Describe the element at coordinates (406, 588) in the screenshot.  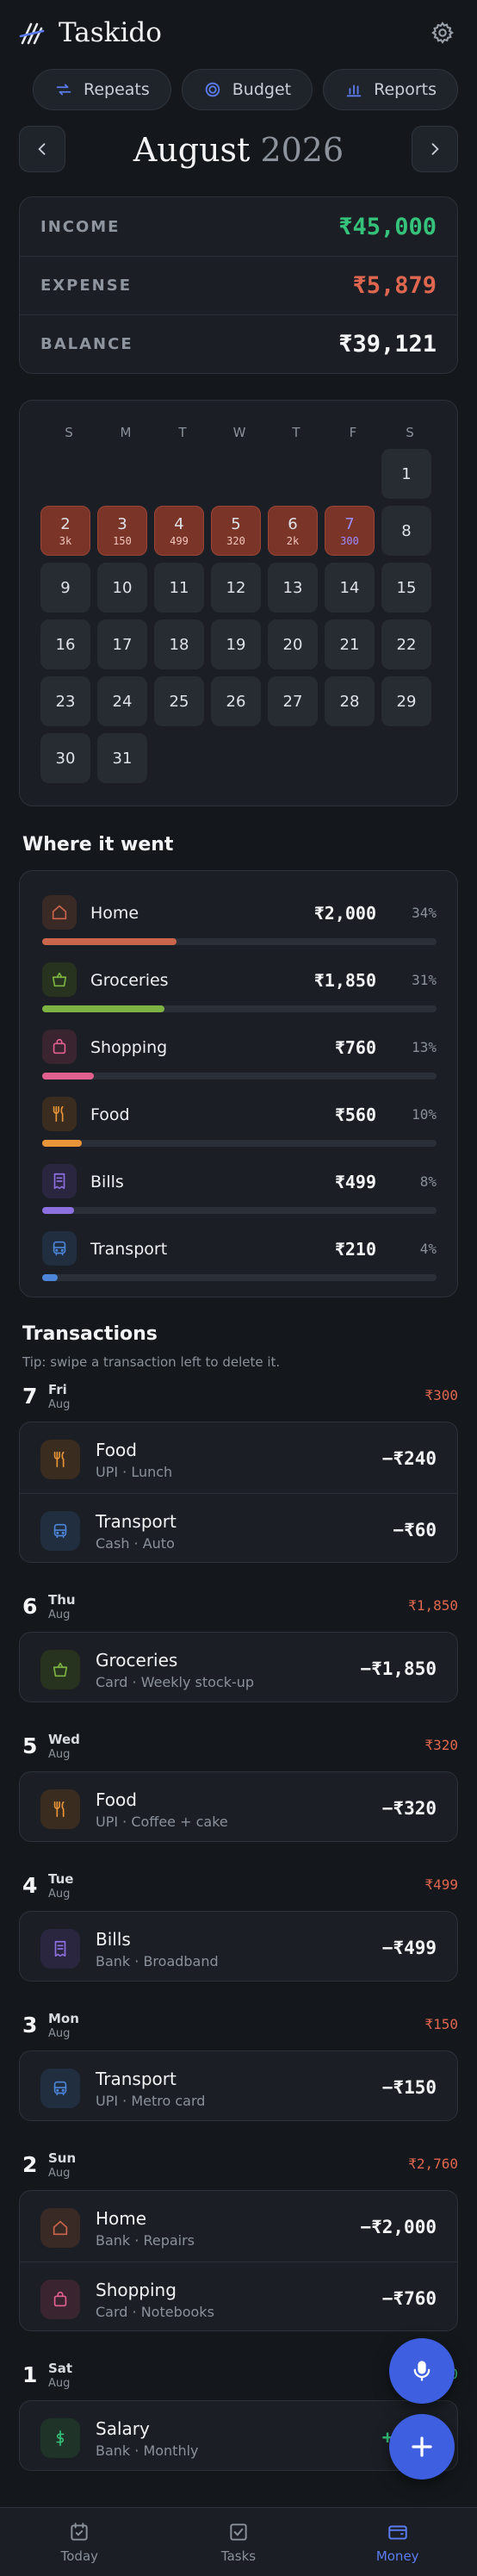
I see `calendar-day: 15` at that location.